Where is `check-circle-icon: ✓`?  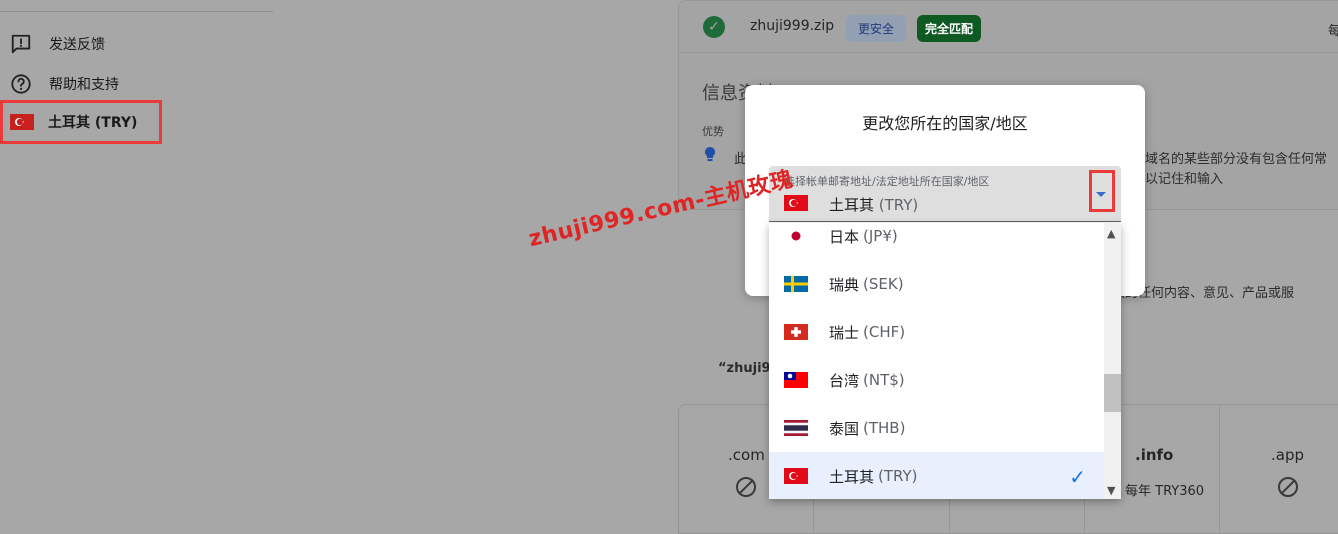 check-circle-icon: ✓ is located at coordinates (714, 27).